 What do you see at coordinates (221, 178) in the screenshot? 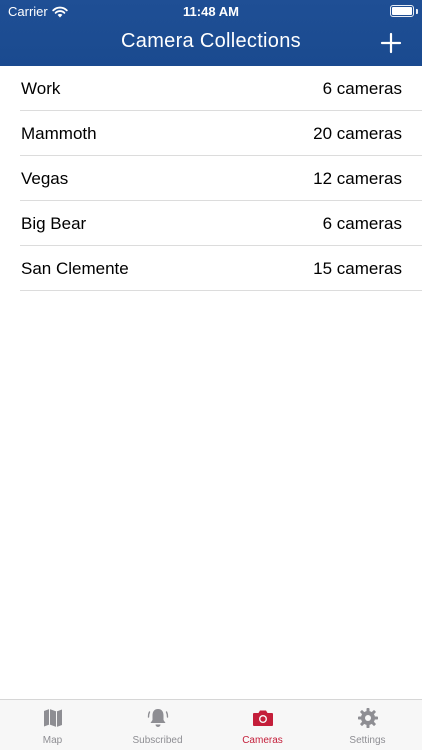
I see `collection-row: Vegas 12 cameras` at bounding box center [221, 178].